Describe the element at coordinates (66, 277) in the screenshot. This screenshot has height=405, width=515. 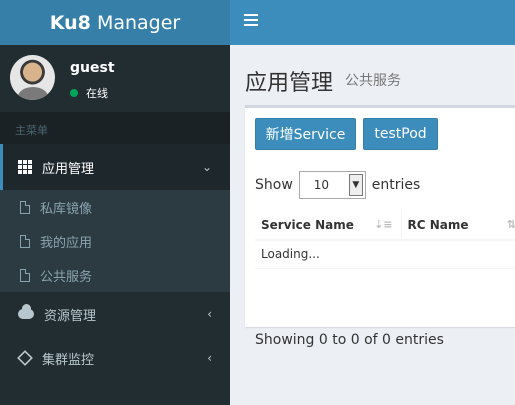
I see `sidebar-subitem-label: 公共服务` at that location.